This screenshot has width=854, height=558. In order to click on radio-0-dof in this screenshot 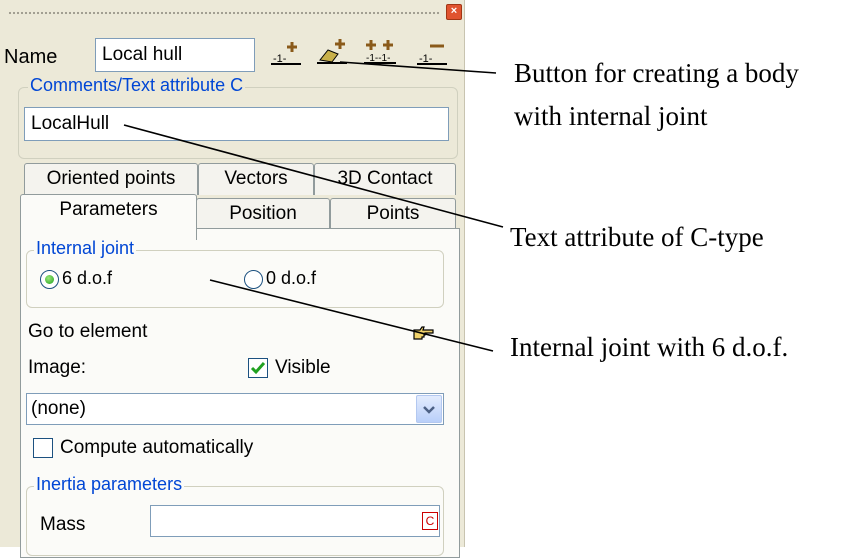, I will do `click(253, 279)`.